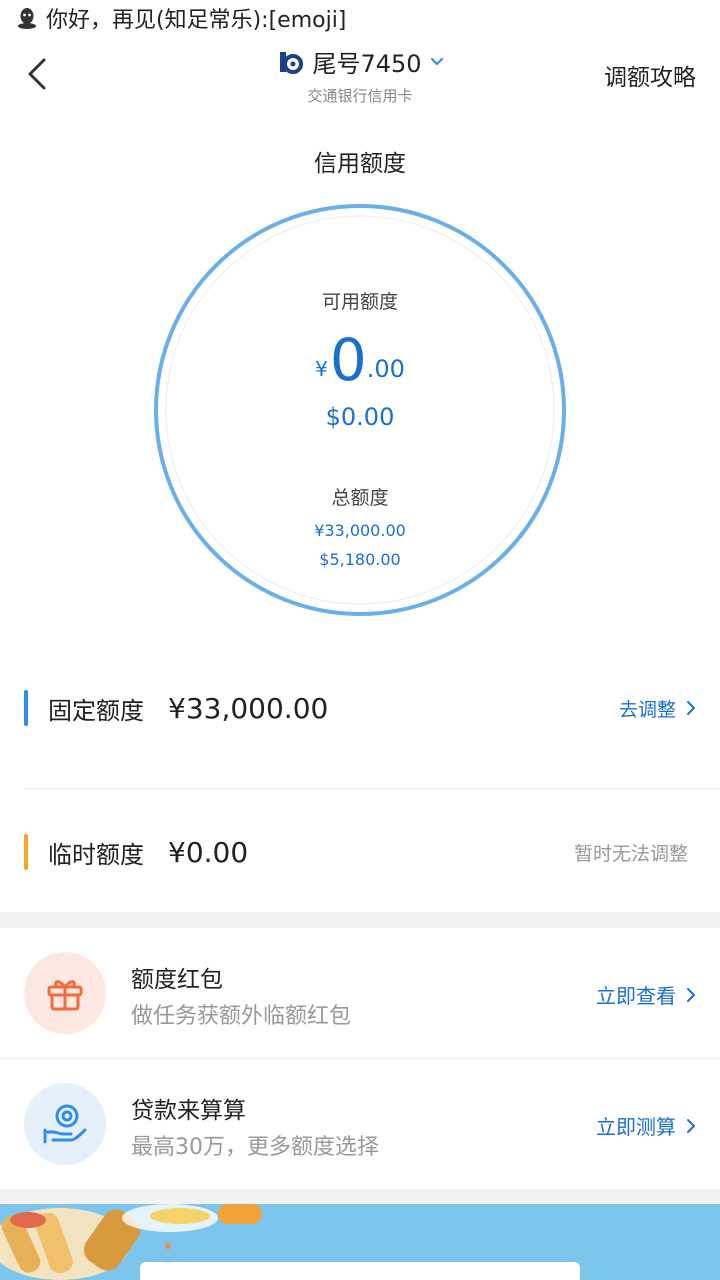 This screenshot has height=1280, width=720. What do you see at coordinates (65, 995) in the screenshot?
I see `gift-icon` at bounding box center [65, 995].